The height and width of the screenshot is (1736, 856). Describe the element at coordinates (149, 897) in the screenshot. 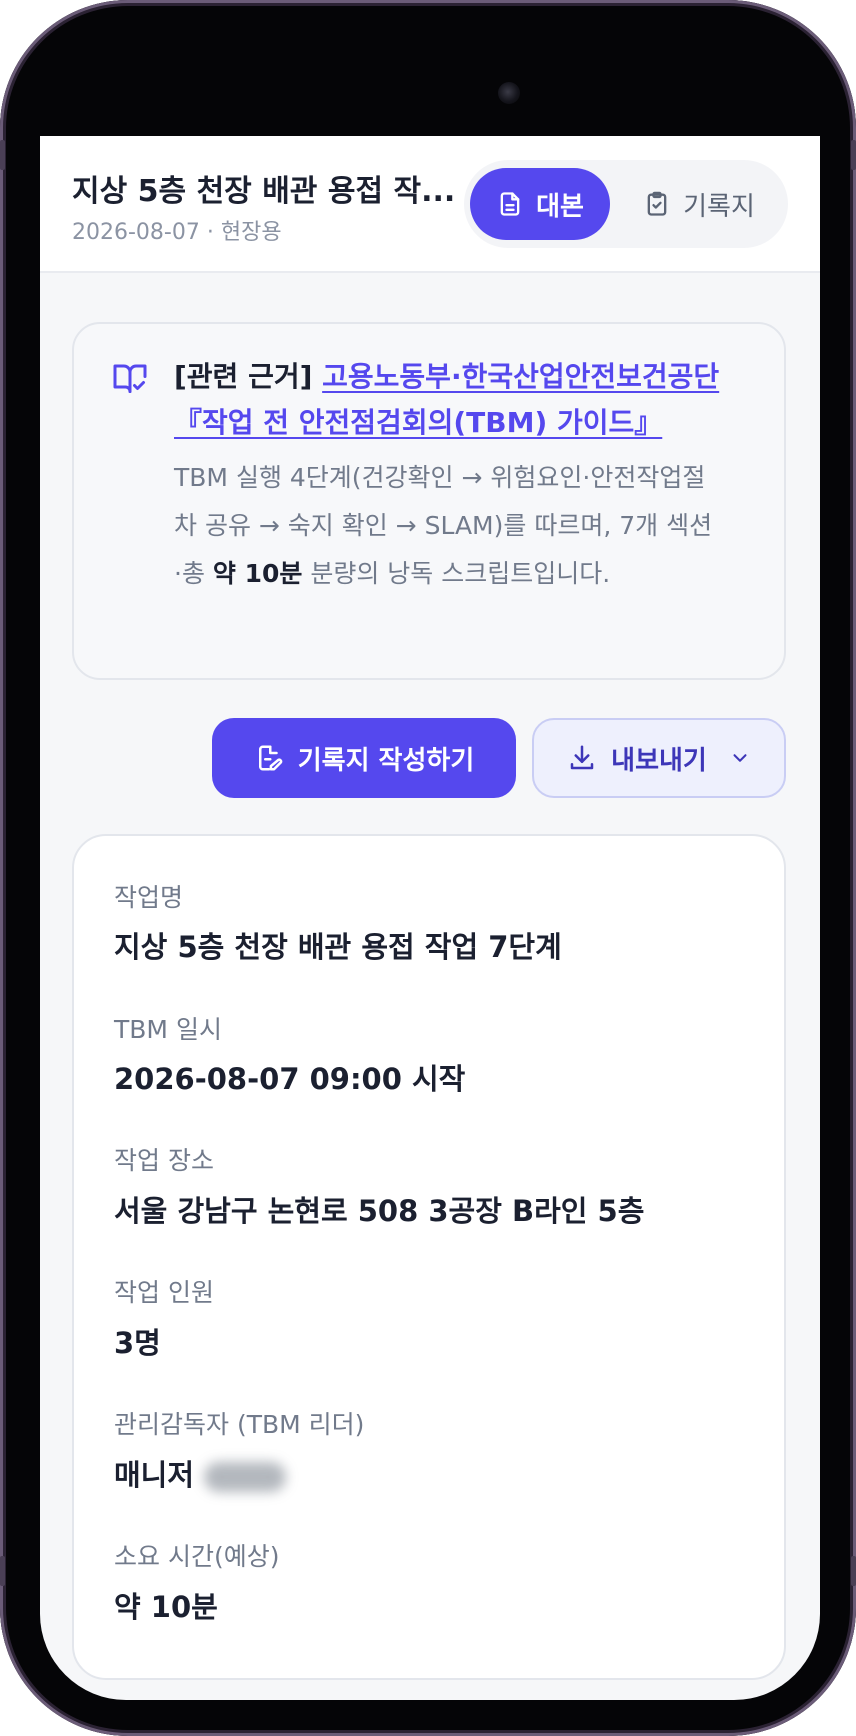

I see `work-name-label: 작업명` at that location.